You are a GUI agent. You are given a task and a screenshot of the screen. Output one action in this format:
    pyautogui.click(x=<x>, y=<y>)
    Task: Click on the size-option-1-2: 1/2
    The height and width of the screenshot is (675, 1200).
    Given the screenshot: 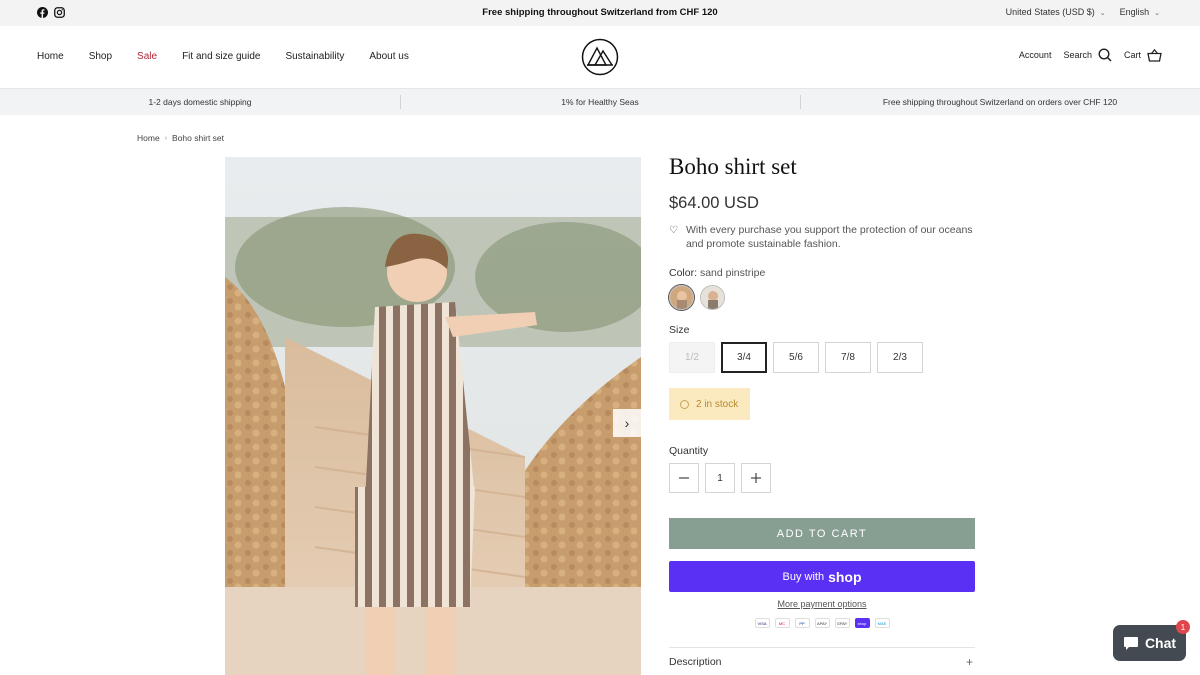 What is the action you would take?
    pyautogui.click(x=692, y=357)
    